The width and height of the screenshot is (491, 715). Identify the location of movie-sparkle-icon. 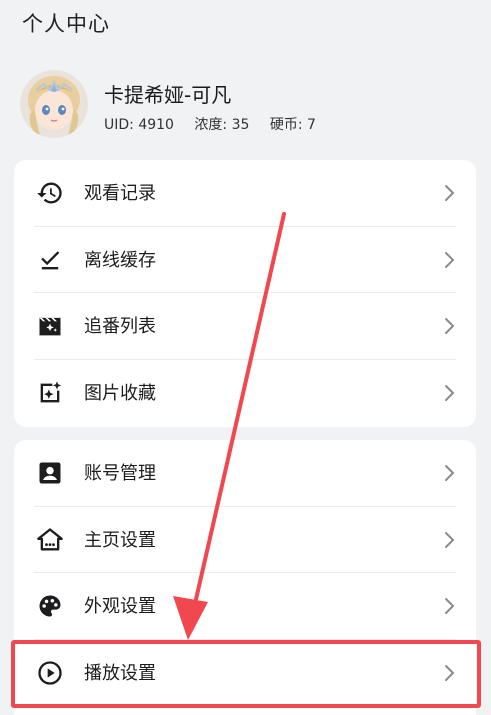
(50, 326).